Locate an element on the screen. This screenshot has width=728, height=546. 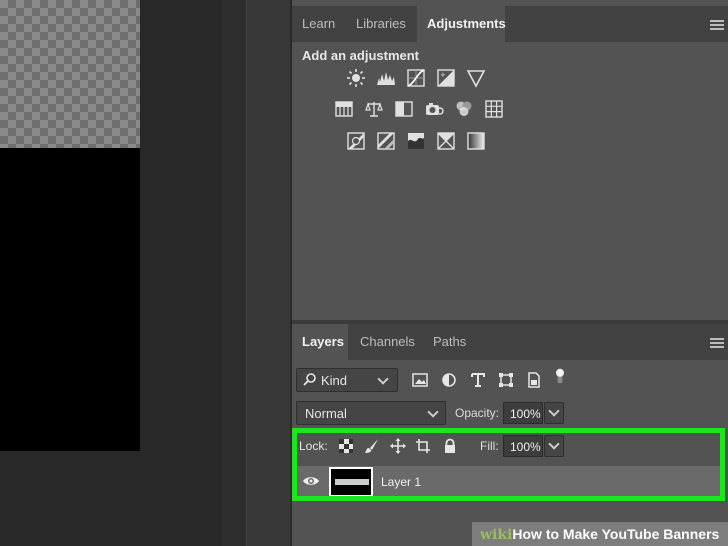
canvas-scroll-gutter is located at coordinates (234, 273).